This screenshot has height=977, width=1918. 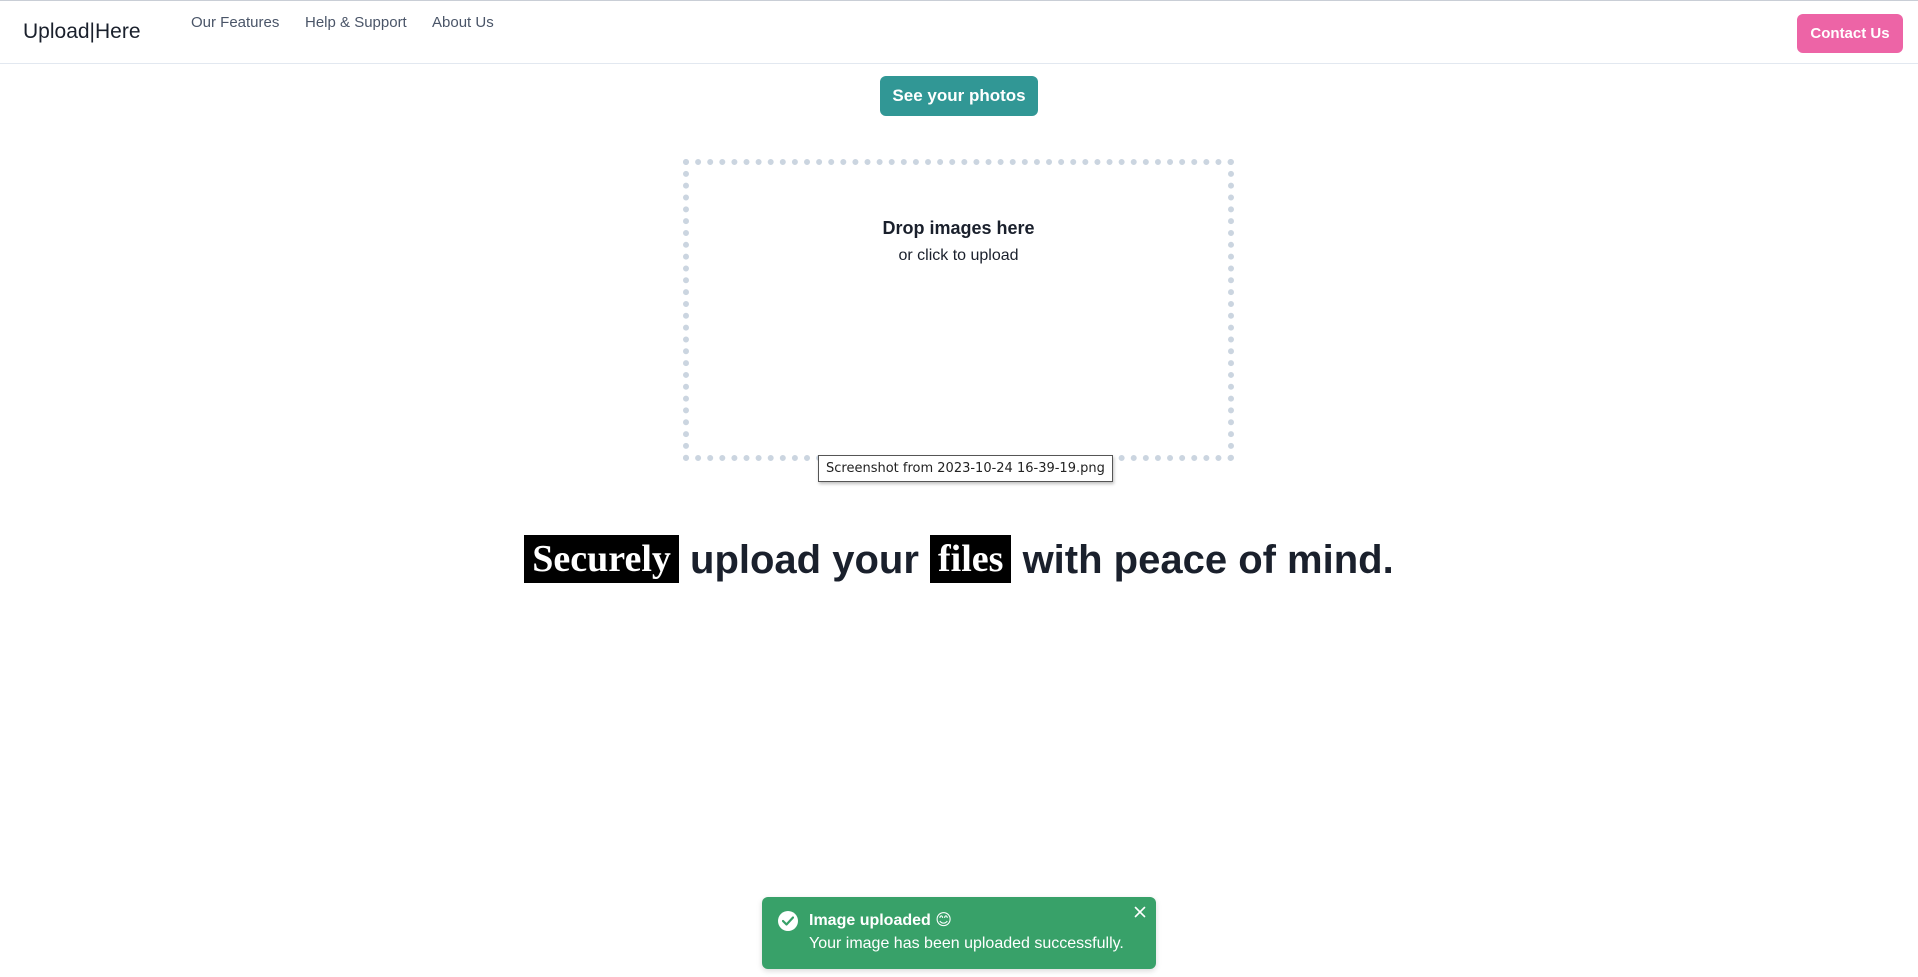 I want to click on toast-title: Image uploaded 😊, so click(x=880, y=920).